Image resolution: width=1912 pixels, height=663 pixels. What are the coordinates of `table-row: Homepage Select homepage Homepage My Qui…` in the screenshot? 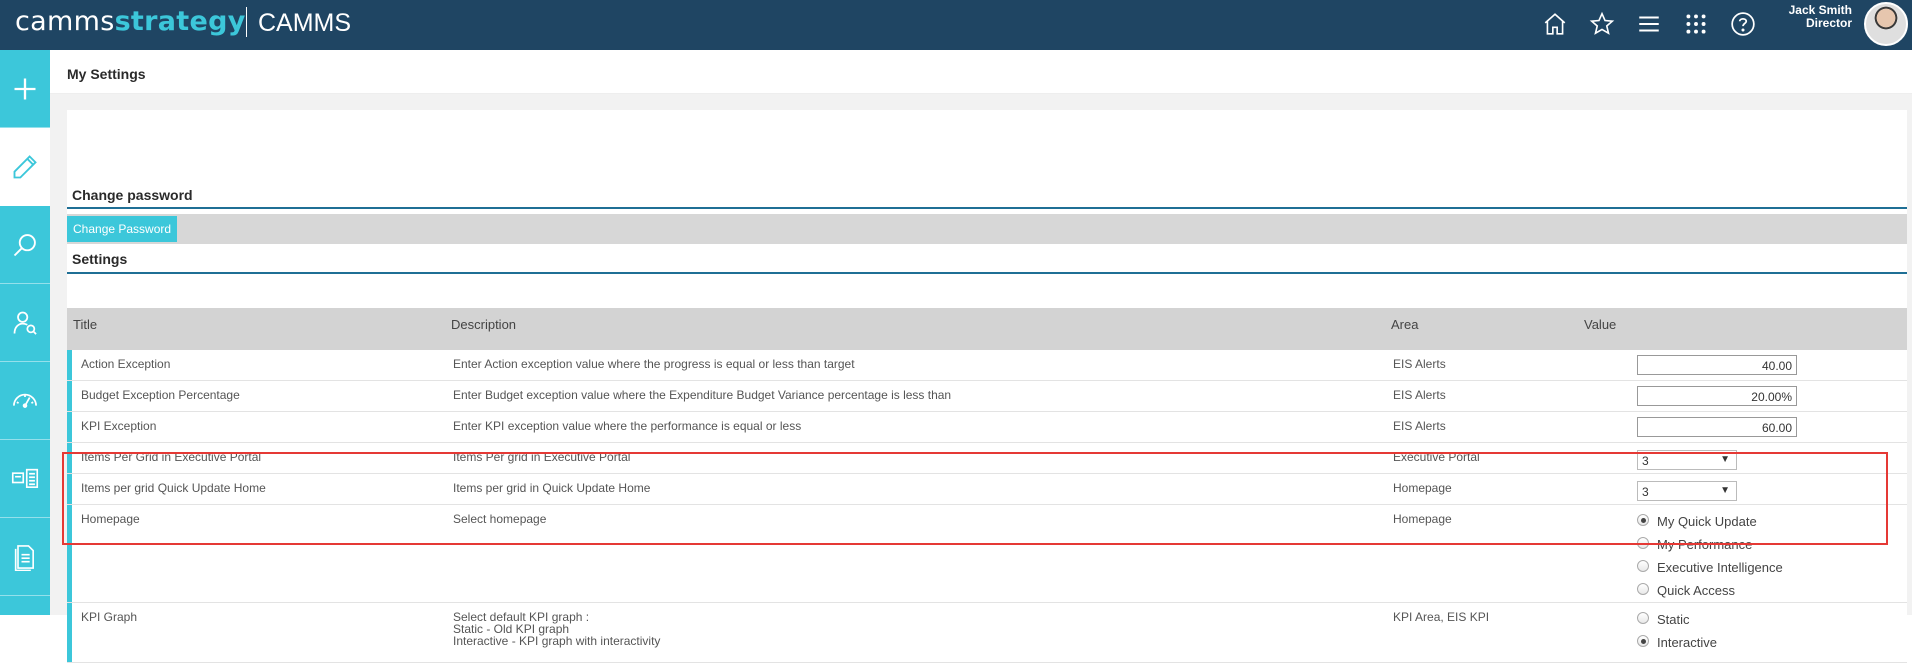 It's located at (987, 554).